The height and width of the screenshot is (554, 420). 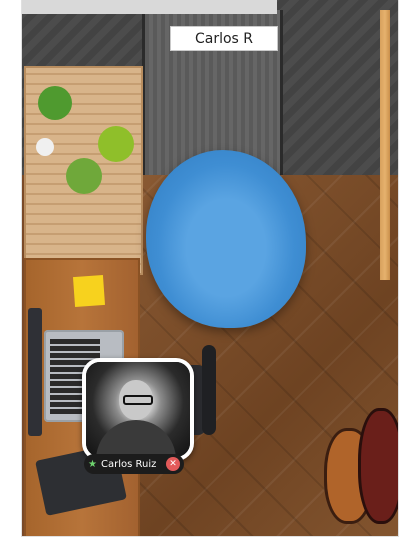 I want to click on room-name-text: Carlos R, so click(x=224, y=38).